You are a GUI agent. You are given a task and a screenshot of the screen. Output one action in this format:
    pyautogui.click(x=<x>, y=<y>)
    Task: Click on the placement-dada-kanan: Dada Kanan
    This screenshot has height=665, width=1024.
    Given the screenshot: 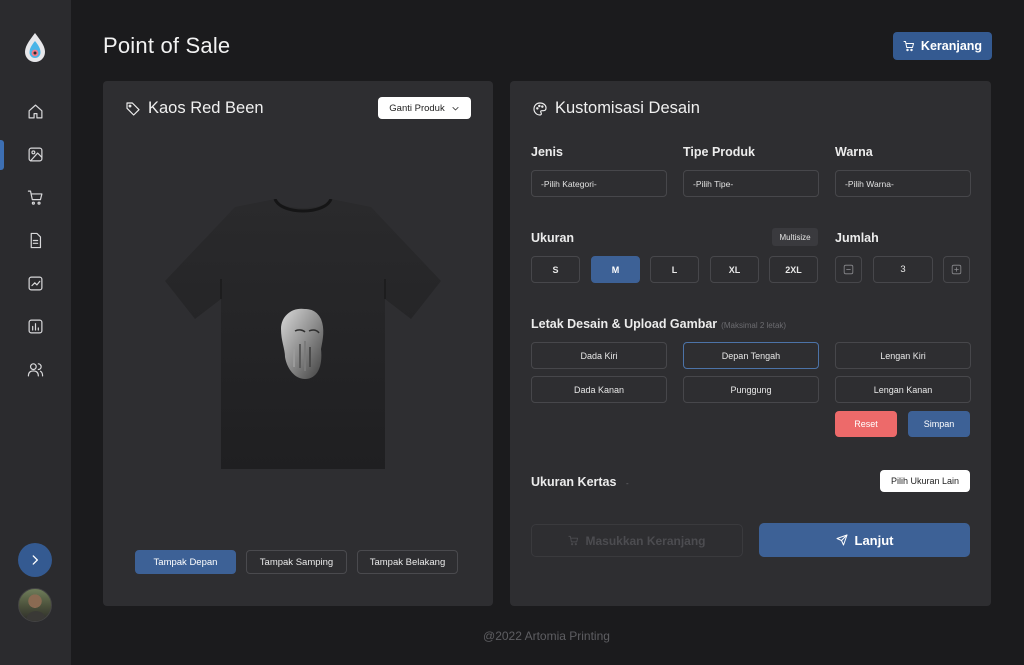 What is the action you would take?
    pyautogui.click(x=599, y=389)
    